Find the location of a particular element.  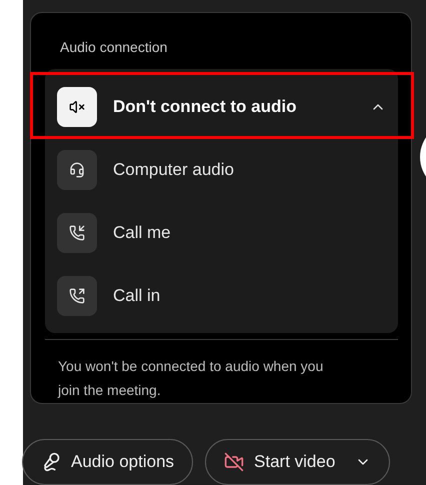

phone-incoming-icon is located at coordinates (77, 232).